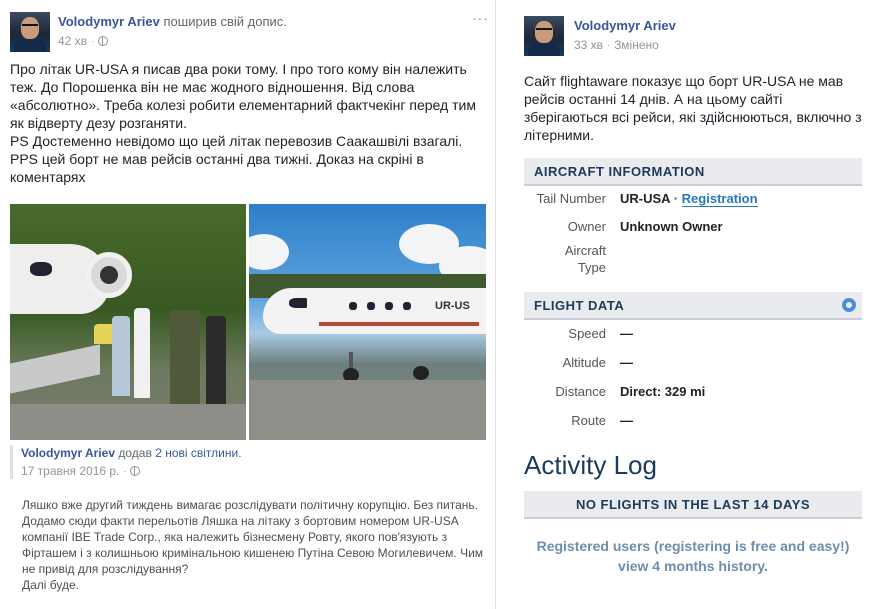  Describe the element at coordinates (580, 391) in the screenshot. I see `distance-label: Distance` at that location.